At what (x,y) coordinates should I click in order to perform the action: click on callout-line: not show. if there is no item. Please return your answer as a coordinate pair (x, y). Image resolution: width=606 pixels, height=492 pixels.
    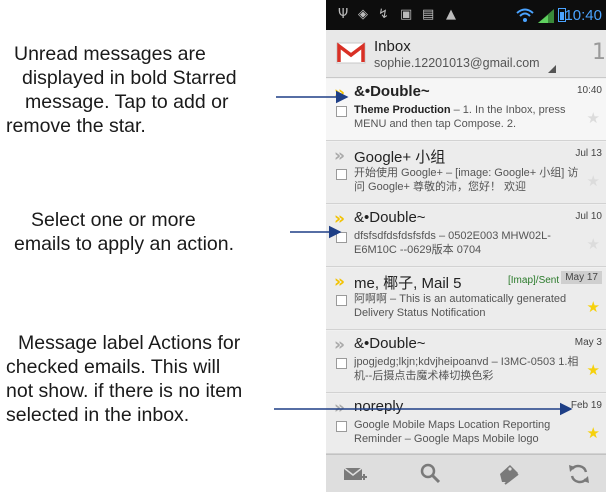
    Looking at the image, I should click on (124, 391).